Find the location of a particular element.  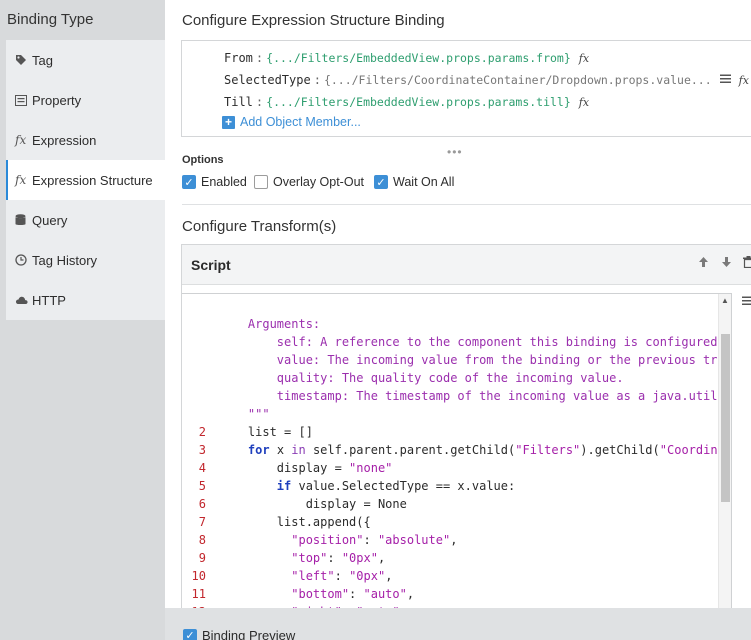

code-token: in is located at coordinates (298, 450).